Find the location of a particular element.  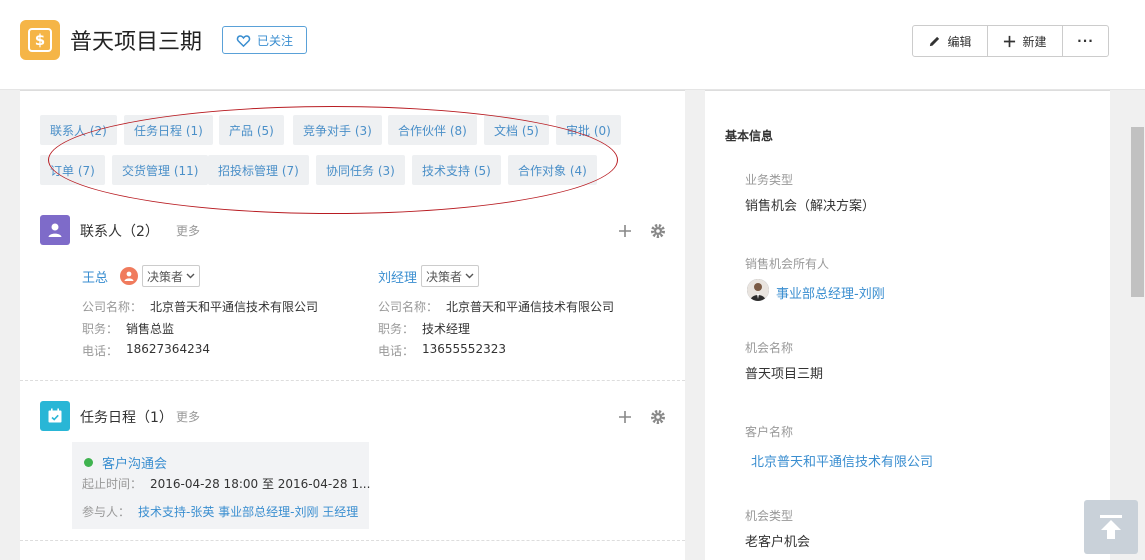

phone-value: 18627364234 is located at coordinates (168, 349).